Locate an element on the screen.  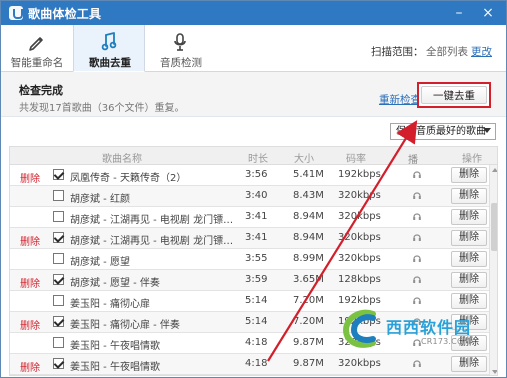
table-scrollbar is located at coordinates (493, 270).